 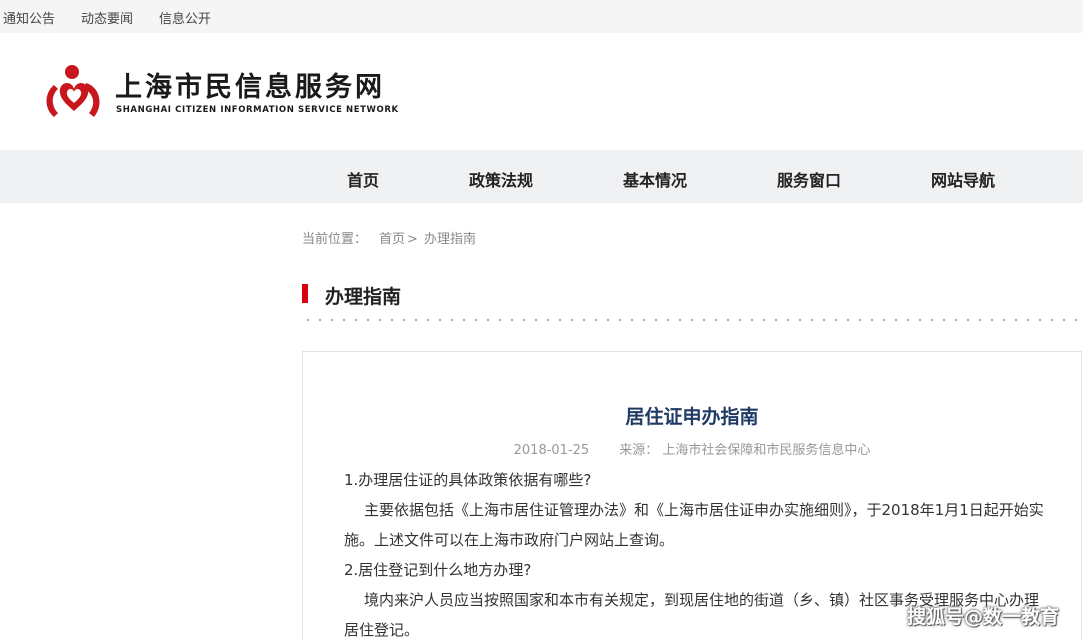 What do you see at coordinates (335, 239) in the screenshot?
I see `breadcrumb-prefix: 当前位置：` at bounding box center [335, 239].